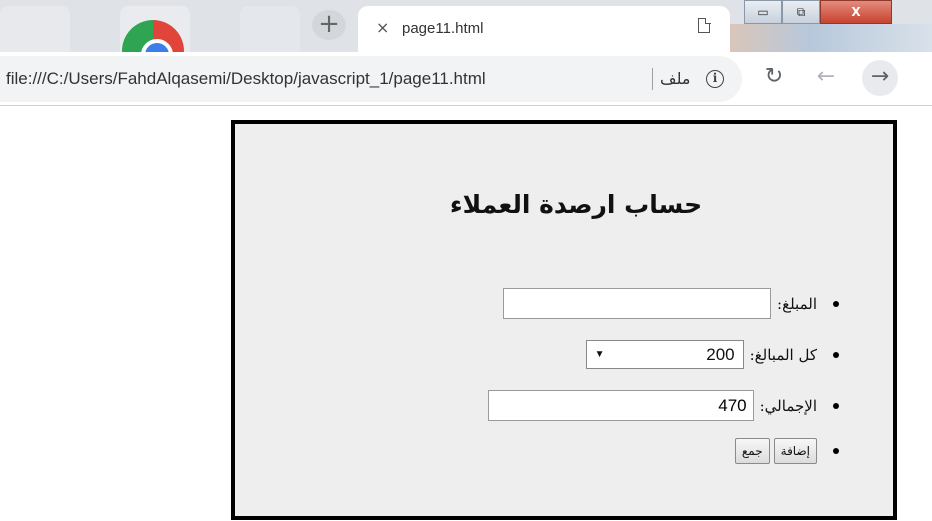 This screenshot has height=521, width=932. I want to click on all-amounts-select: 200 ▼, so click(664, 354).